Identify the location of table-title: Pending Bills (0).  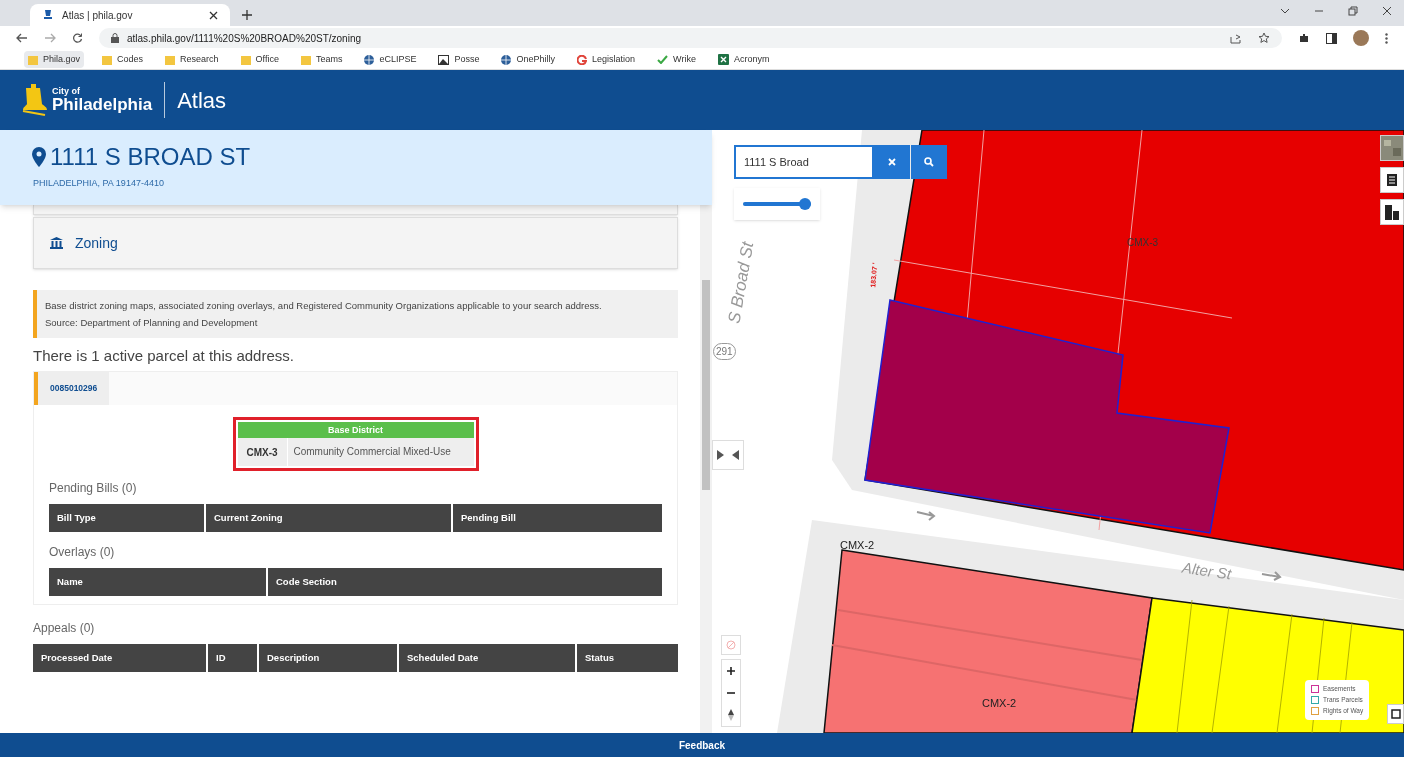
(93, 488).